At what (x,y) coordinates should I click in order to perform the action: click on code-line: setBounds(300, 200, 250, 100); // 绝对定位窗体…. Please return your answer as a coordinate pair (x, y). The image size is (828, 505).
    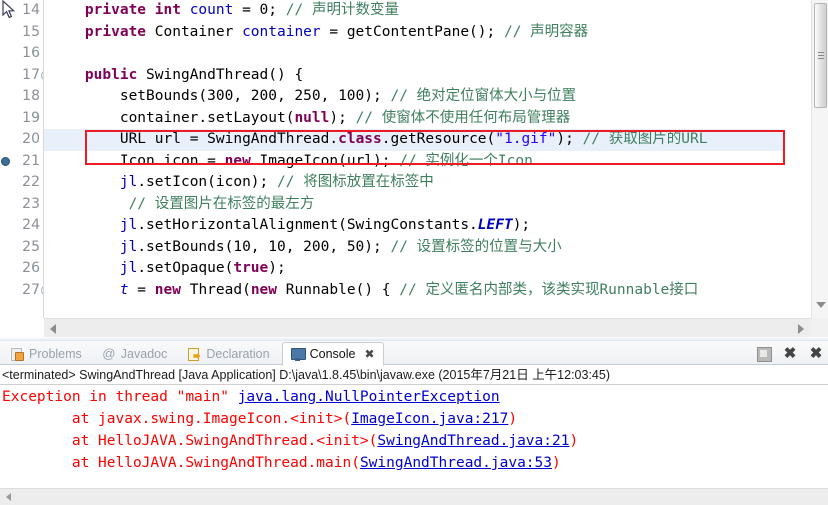
    Looking at the image, I should click on (414, 97).